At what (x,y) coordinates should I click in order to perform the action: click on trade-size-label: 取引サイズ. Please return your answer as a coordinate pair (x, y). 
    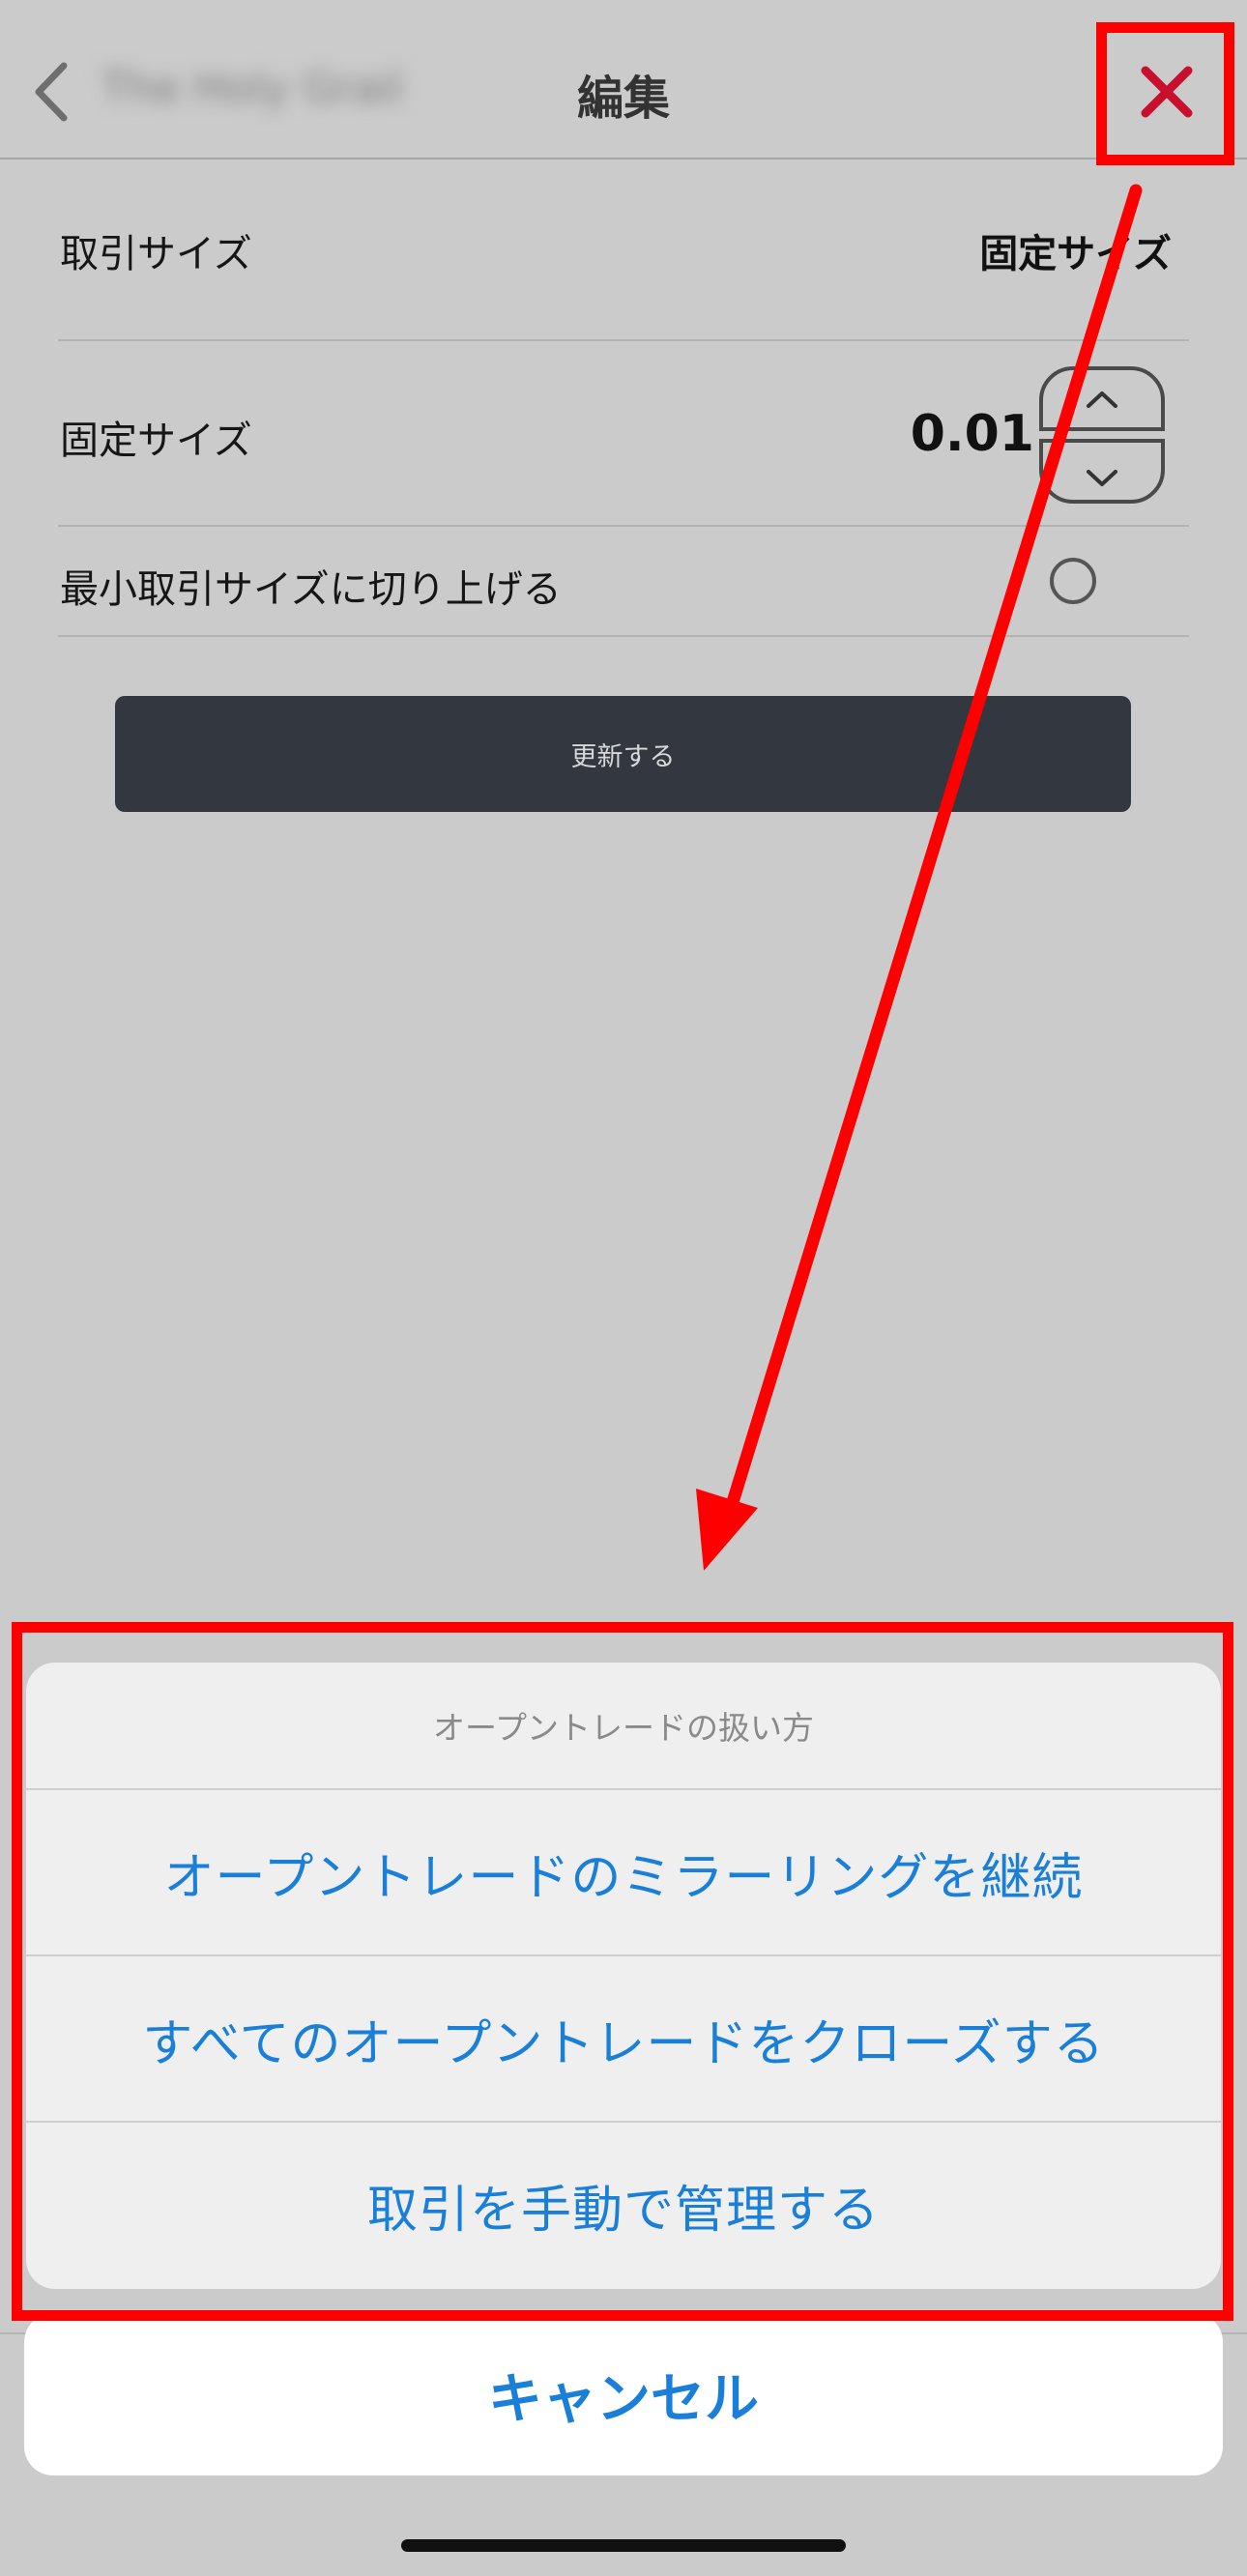
    Looking at the image, I should click on (156, 254).